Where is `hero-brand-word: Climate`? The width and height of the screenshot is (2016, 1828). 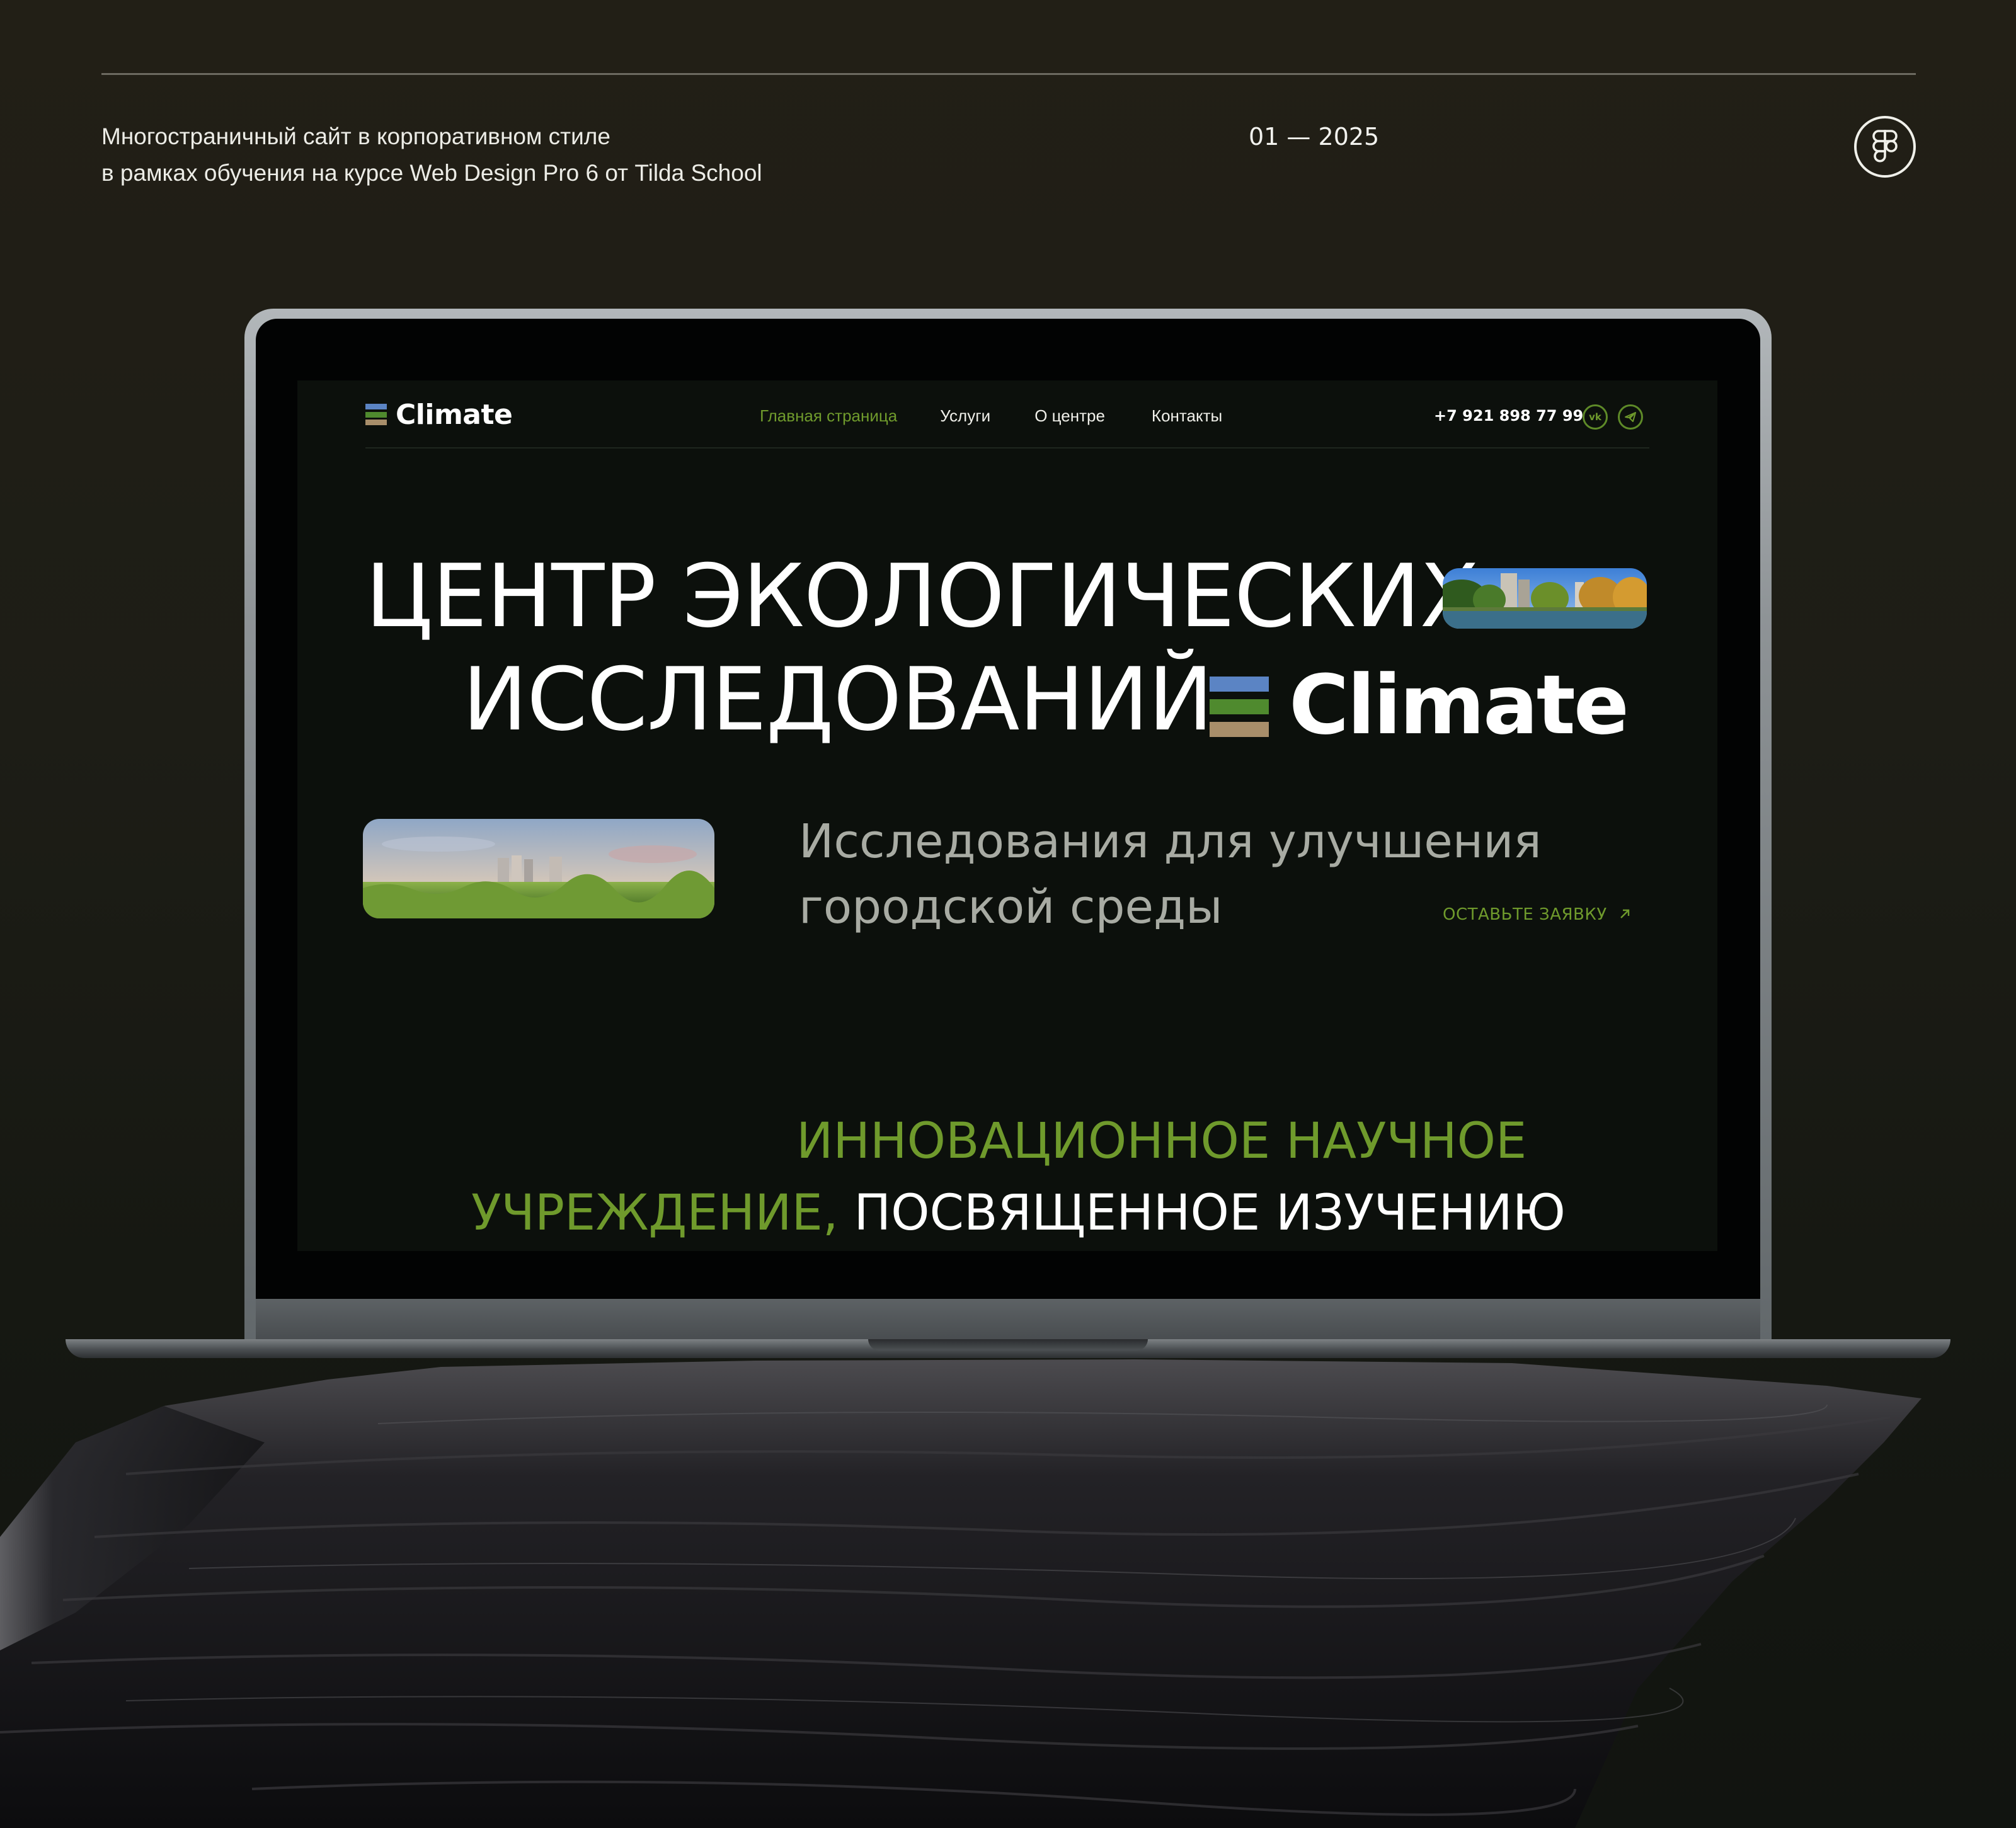
hero-brand-word: Climate is located at coordinates (1459, 705).